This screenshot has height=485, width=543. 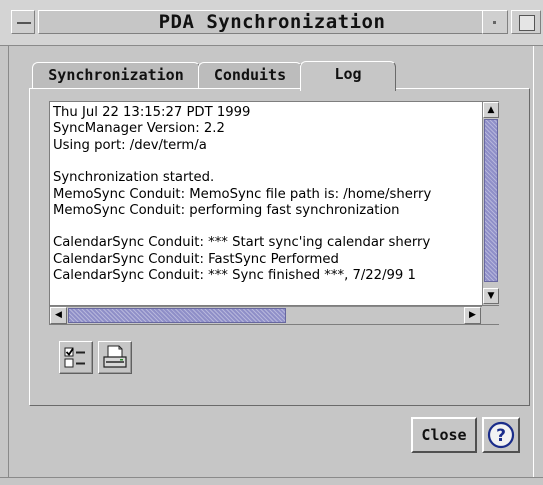 What do you see at coordinates (491, 200) in the screenshot?
I see `vertical-scroll-thumb` at bounding box center [491, 200].